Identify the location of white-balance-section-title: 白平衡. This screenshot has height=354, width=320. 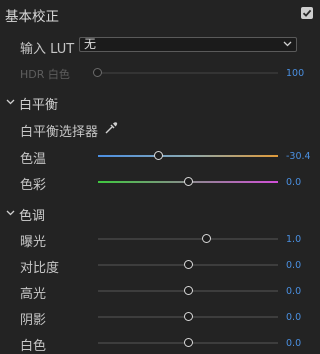
(38, 103).